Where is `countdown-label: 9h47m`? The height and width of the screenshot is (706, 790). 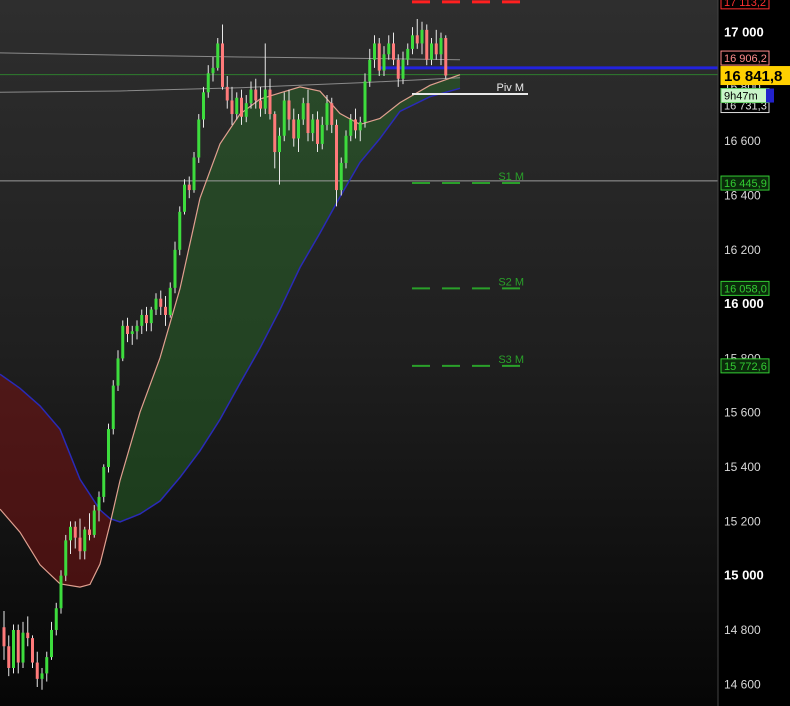 countdown-label: 9h47m is located at coordinates (741, 97).